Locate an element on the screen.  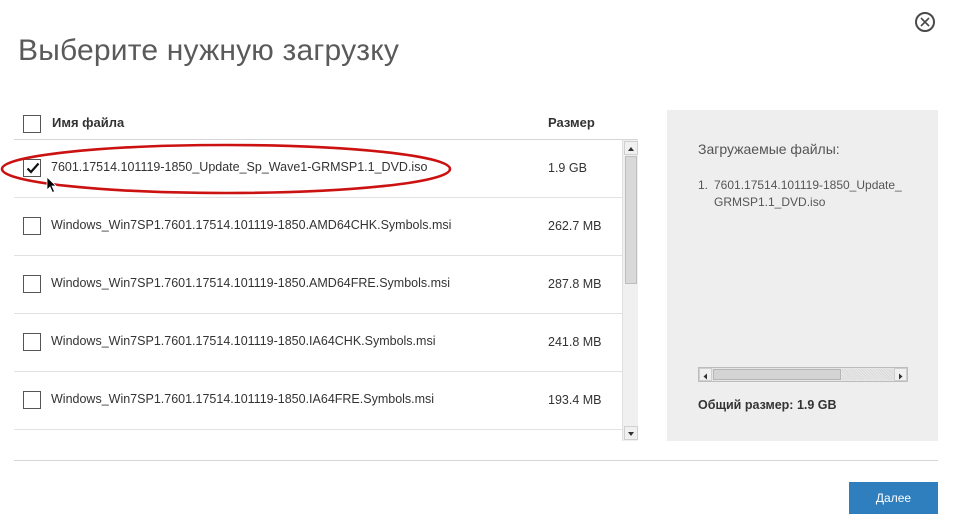
scroll-left-button is located at coordinates (705, 374).